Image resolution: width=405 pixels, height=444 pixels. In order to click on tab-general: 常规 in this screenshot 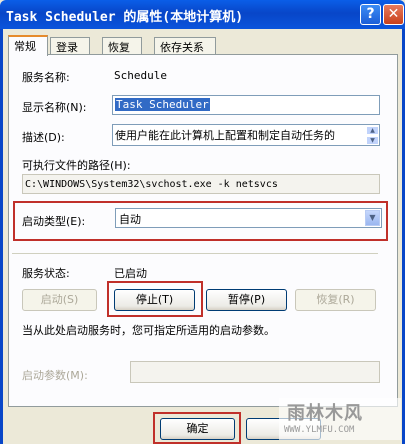, I will do `click(28, 45)`.